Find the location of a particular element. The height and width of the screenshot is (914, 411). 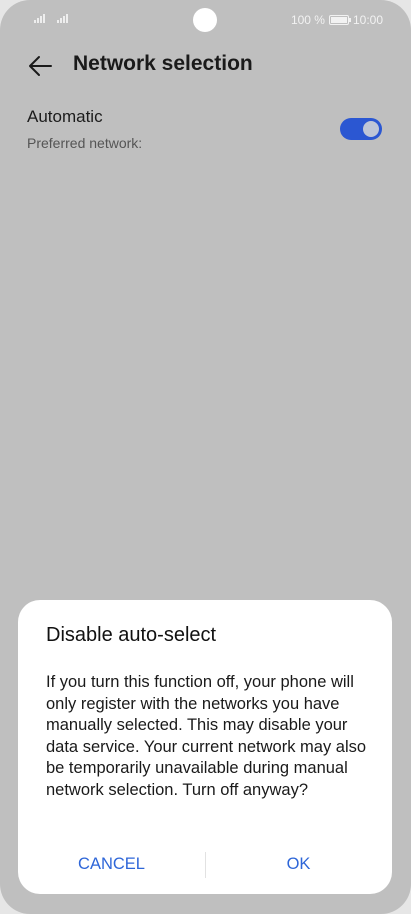

dialog-title: Disable auto-select is located at coordinates (131, 635).